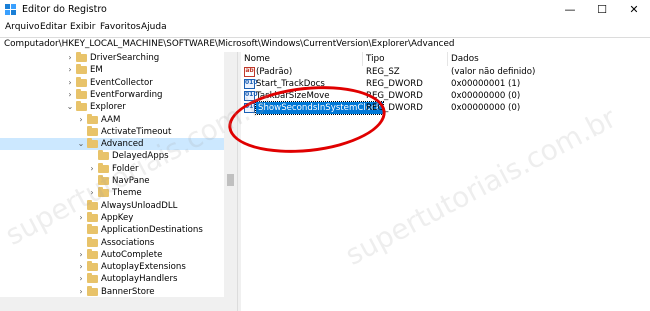 The height and width of the screenshot is (311, 650). What do you see at coordinates (325, 10) in the screenshot?
I see `title-bar: Editor do Registro — ☐ ✕` at bounding box center [325, 10].